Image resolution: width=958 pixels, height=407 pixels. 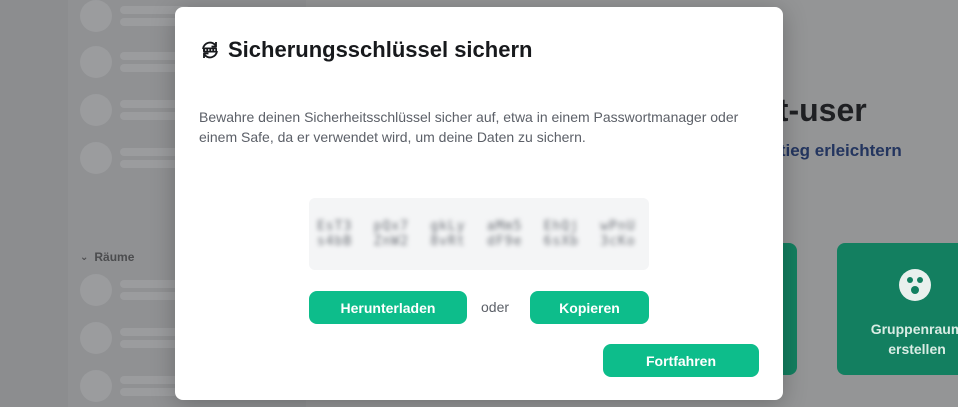 What do you see at coordinates (114, 257) in the screenshot?
I see `rooms-section-label: Räume` at bounding box center [114, 257].